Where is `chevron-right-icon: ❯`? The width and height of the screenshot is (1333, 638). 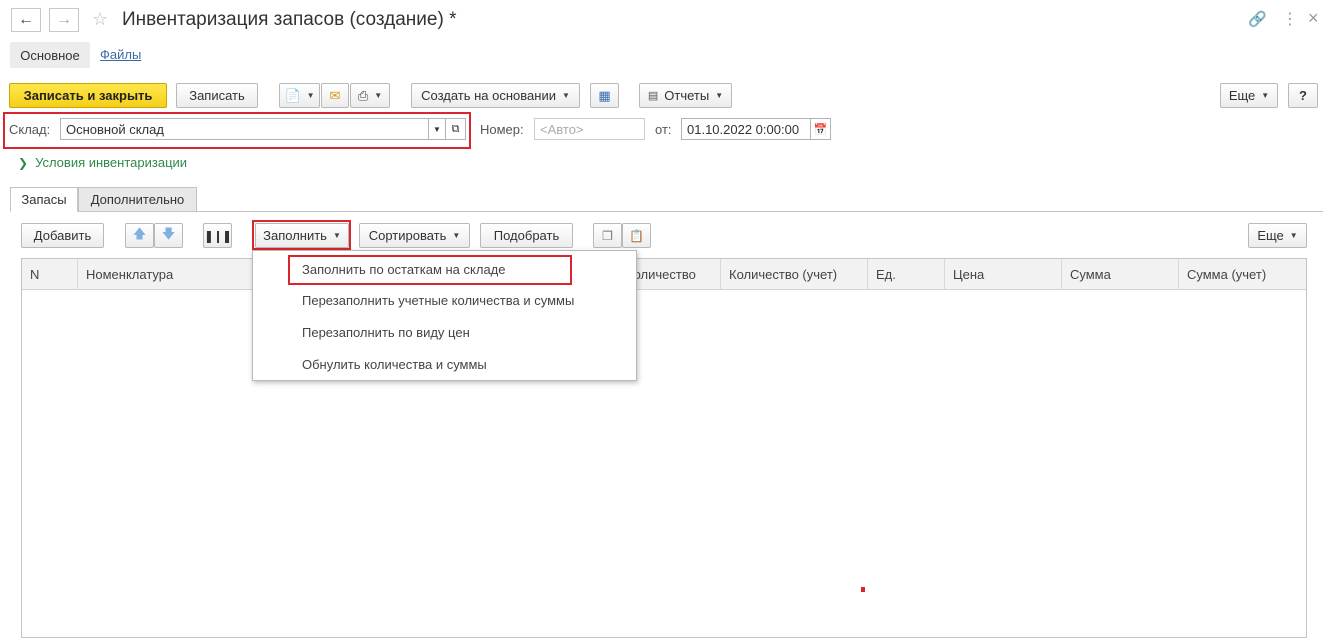
chevron-right-icon: ❯ is located at coordinates (23, 162).